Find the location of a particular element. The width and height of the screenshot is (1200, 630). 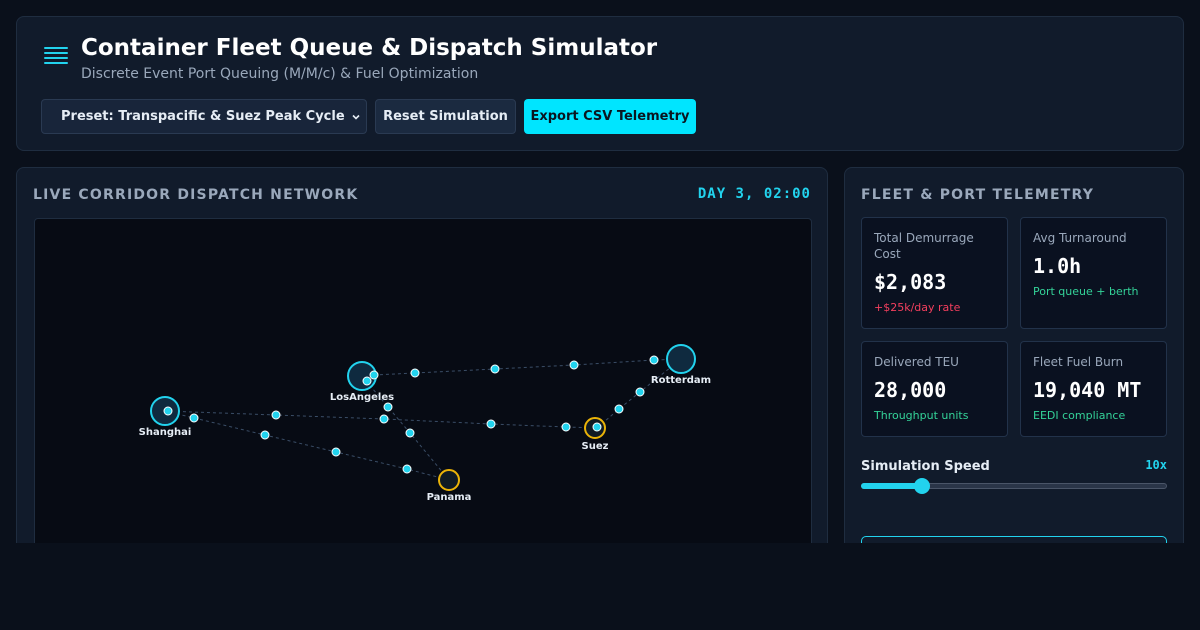

viewport-cutoff is located at coordinates (600, 586).